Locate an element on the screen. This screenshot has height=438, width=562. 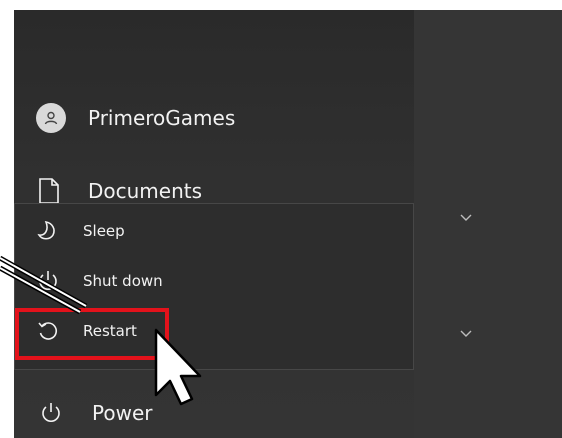
restart-highlight-box is located at coordinates (92, 334).